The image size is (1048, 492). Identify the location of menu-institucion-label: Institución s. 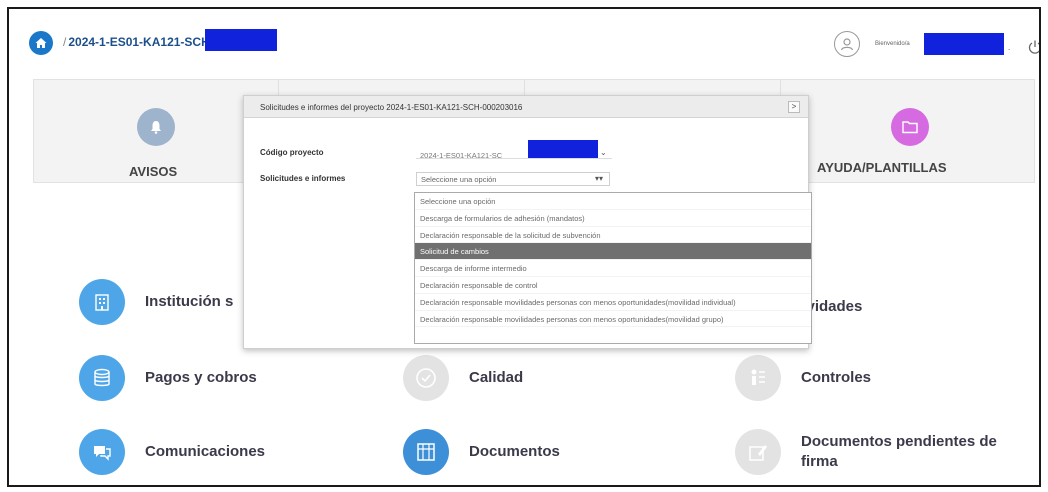
(189, 301).